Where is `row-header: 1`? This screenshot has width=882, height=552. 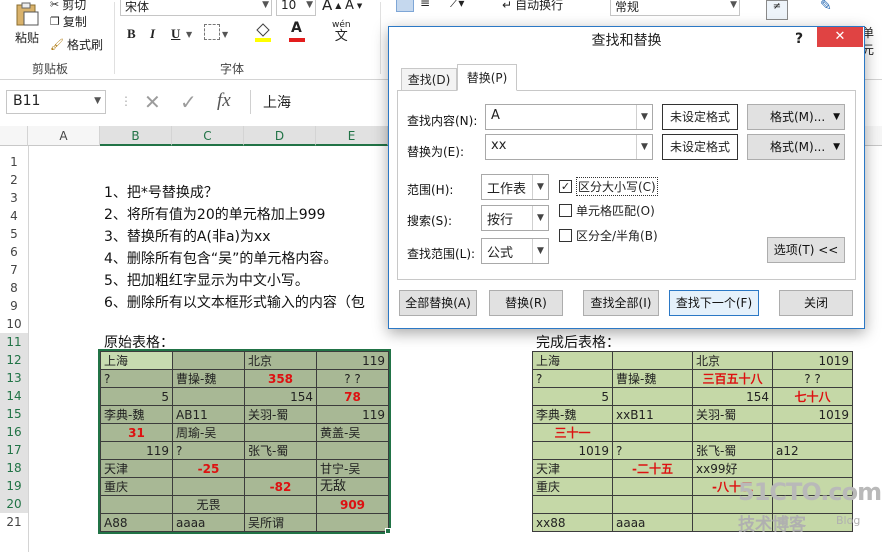 row-header: 1 is located at coordinates (14, 162).